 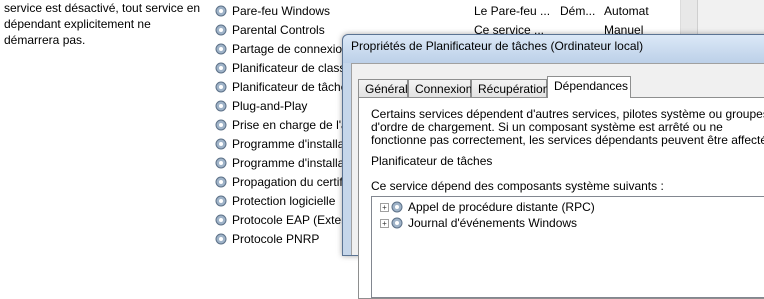 I want to click on tree-item-label: Journal d'événements Windows, so click(x=493, y=223).